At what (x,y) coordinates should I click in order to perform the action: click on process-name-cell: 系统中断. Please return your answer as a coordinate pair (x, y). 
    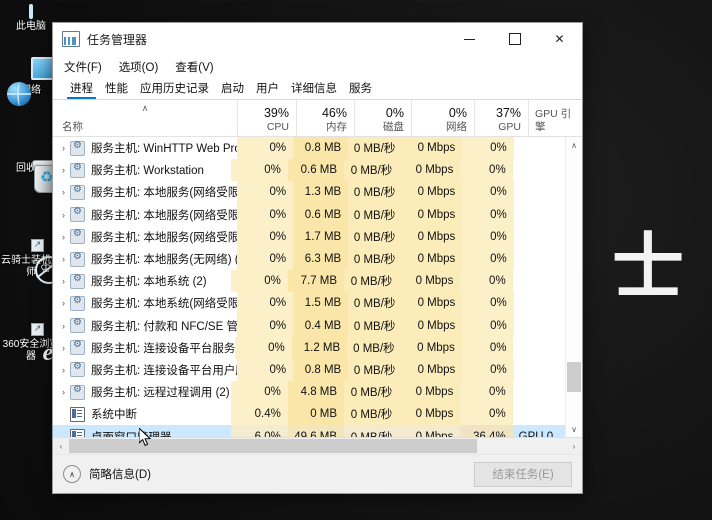
    Looking at the image, I should click on (142, 414).